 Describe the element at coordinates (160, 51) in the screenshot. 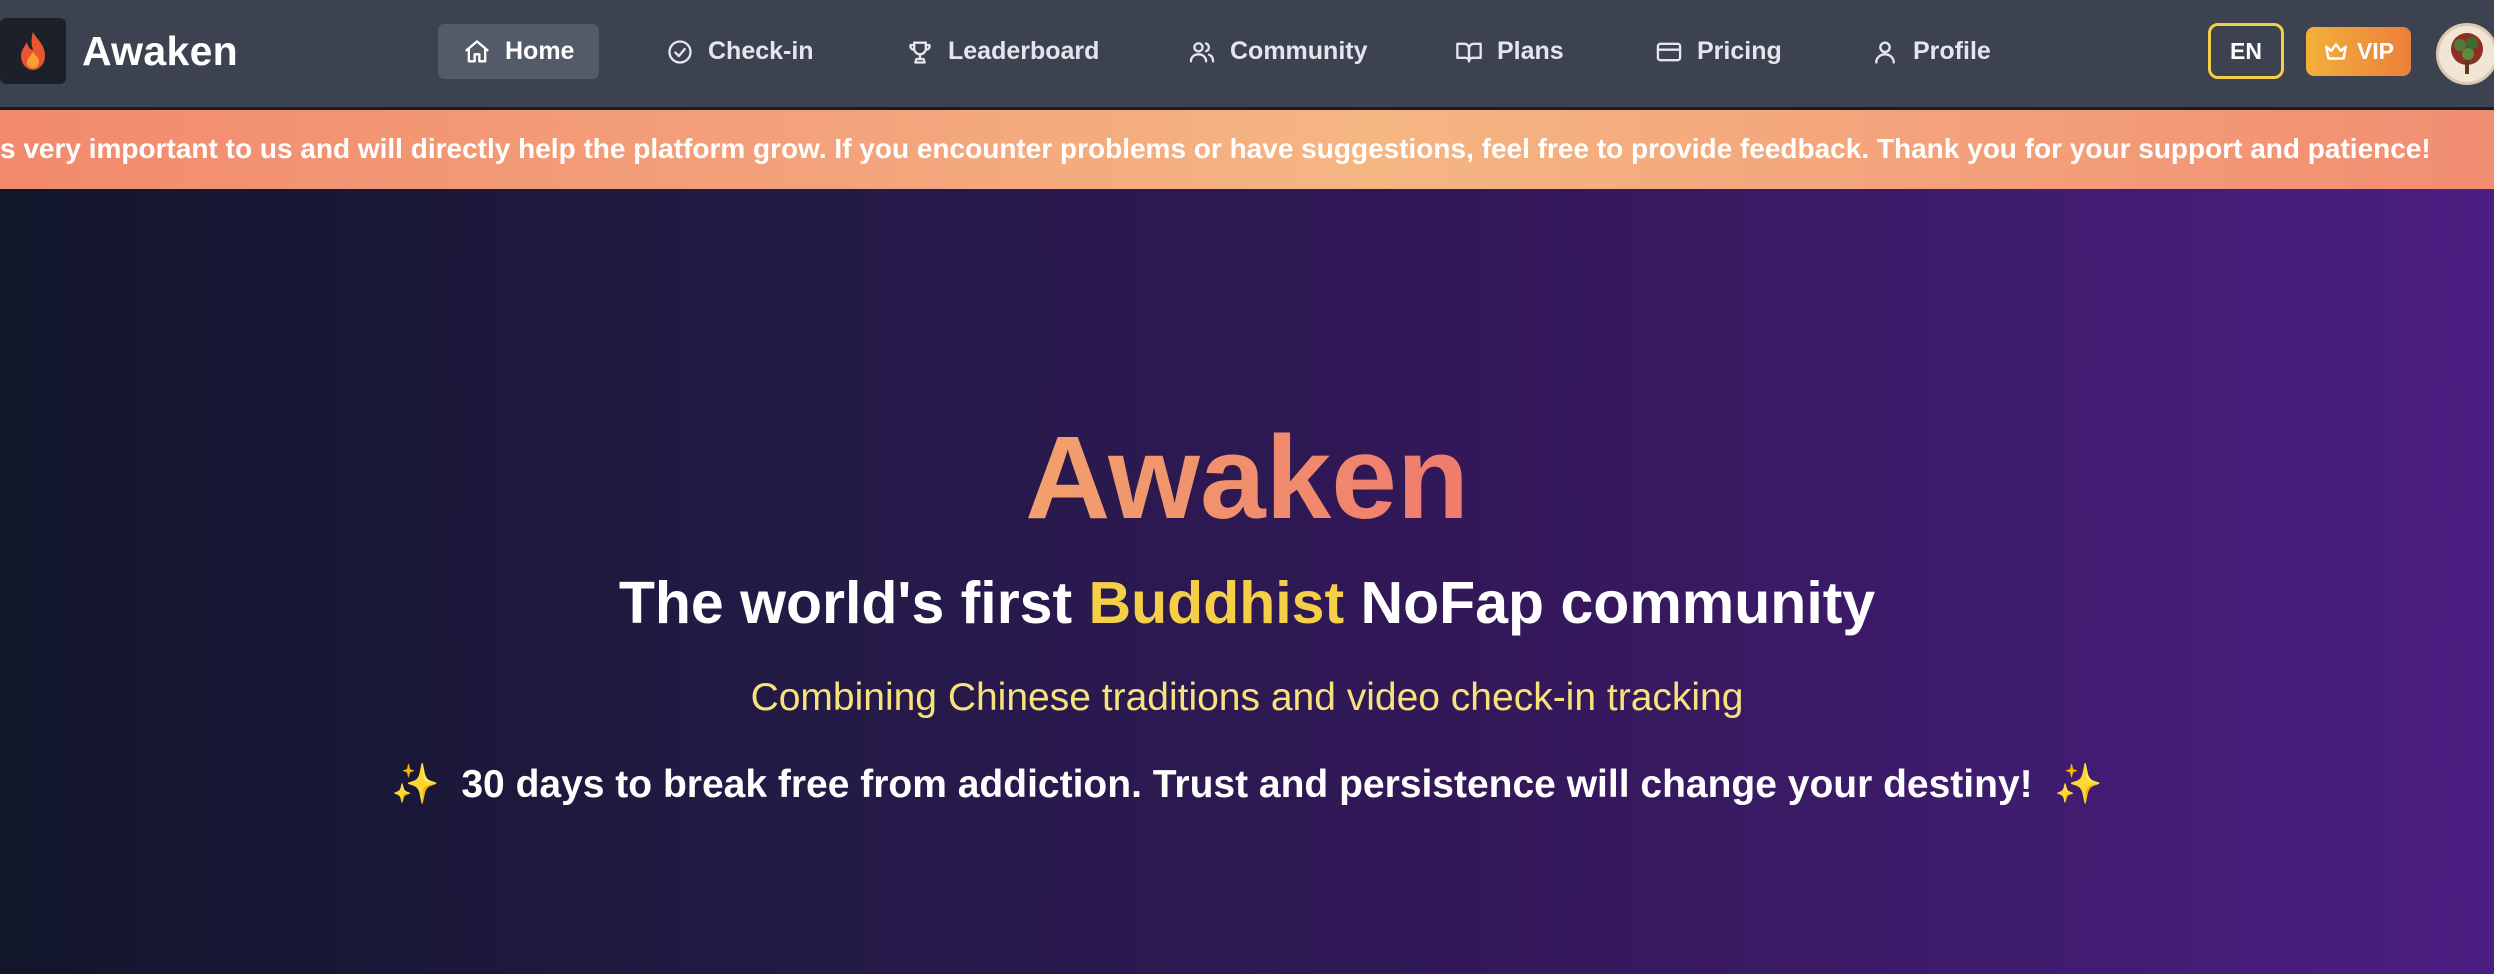

I see `brand-name: Awaken` at that location.